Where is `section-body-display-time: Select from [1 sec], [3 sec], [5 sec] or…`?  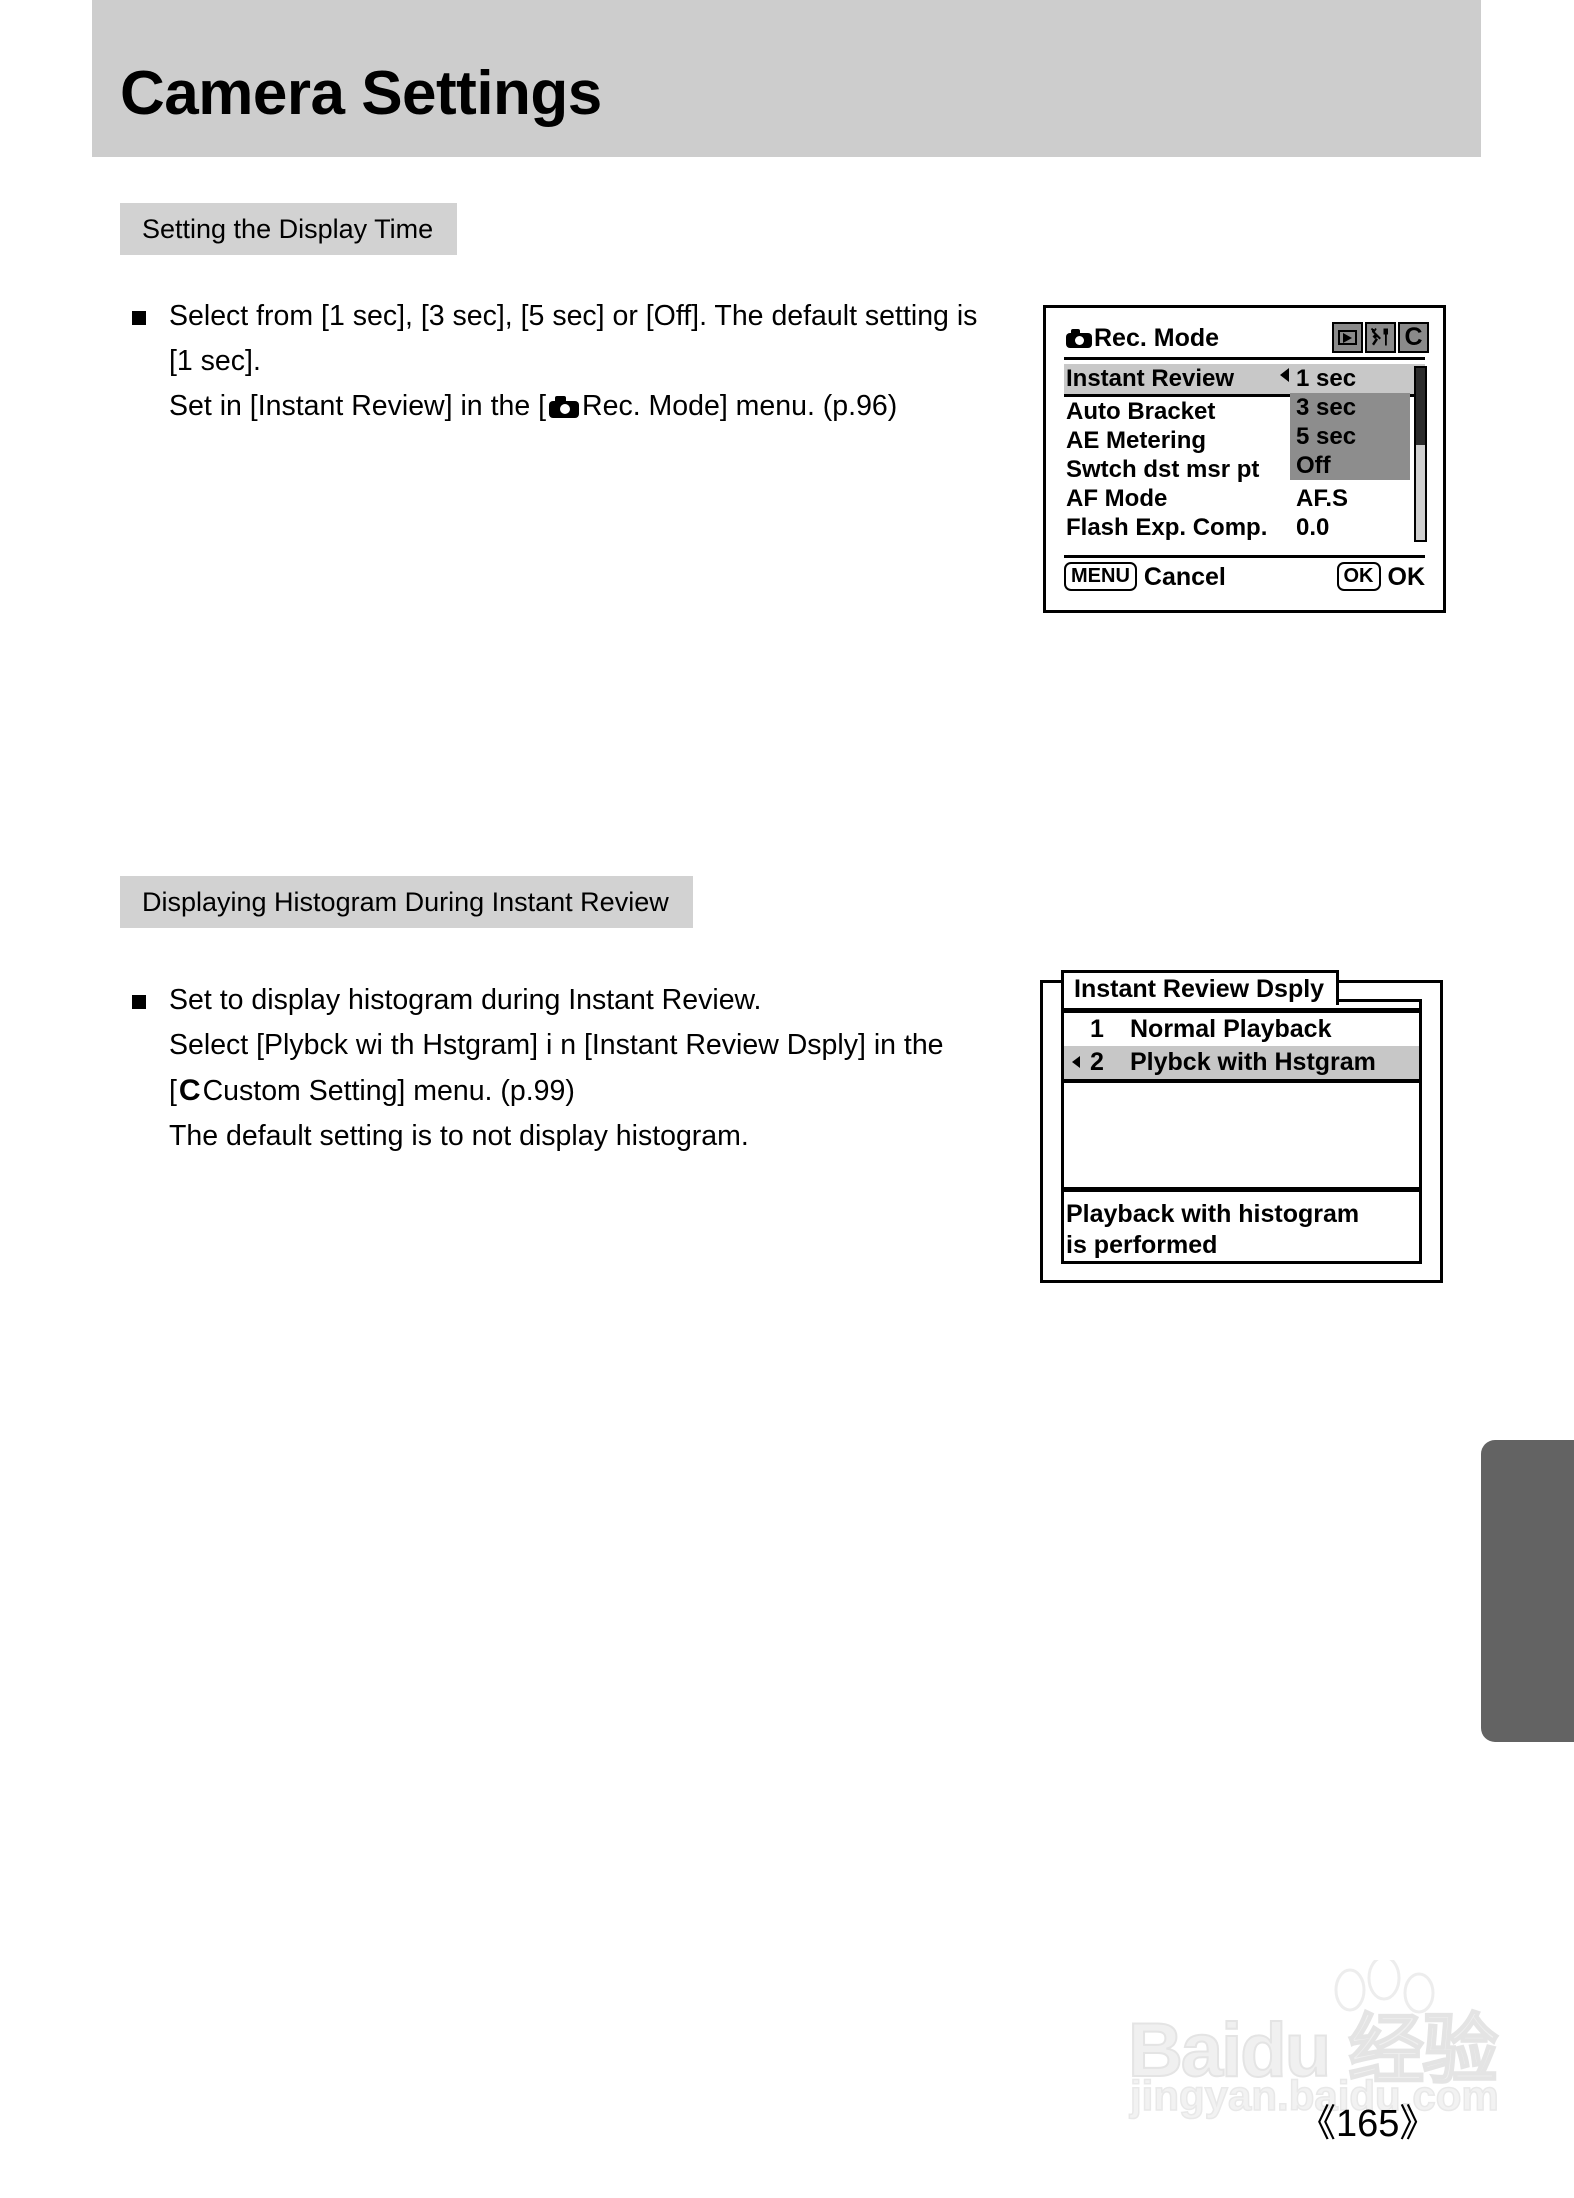 section-body-display-time: Select from [1 sec], [3 sec], [5 sec] or… is located at coordinates (554, 361).